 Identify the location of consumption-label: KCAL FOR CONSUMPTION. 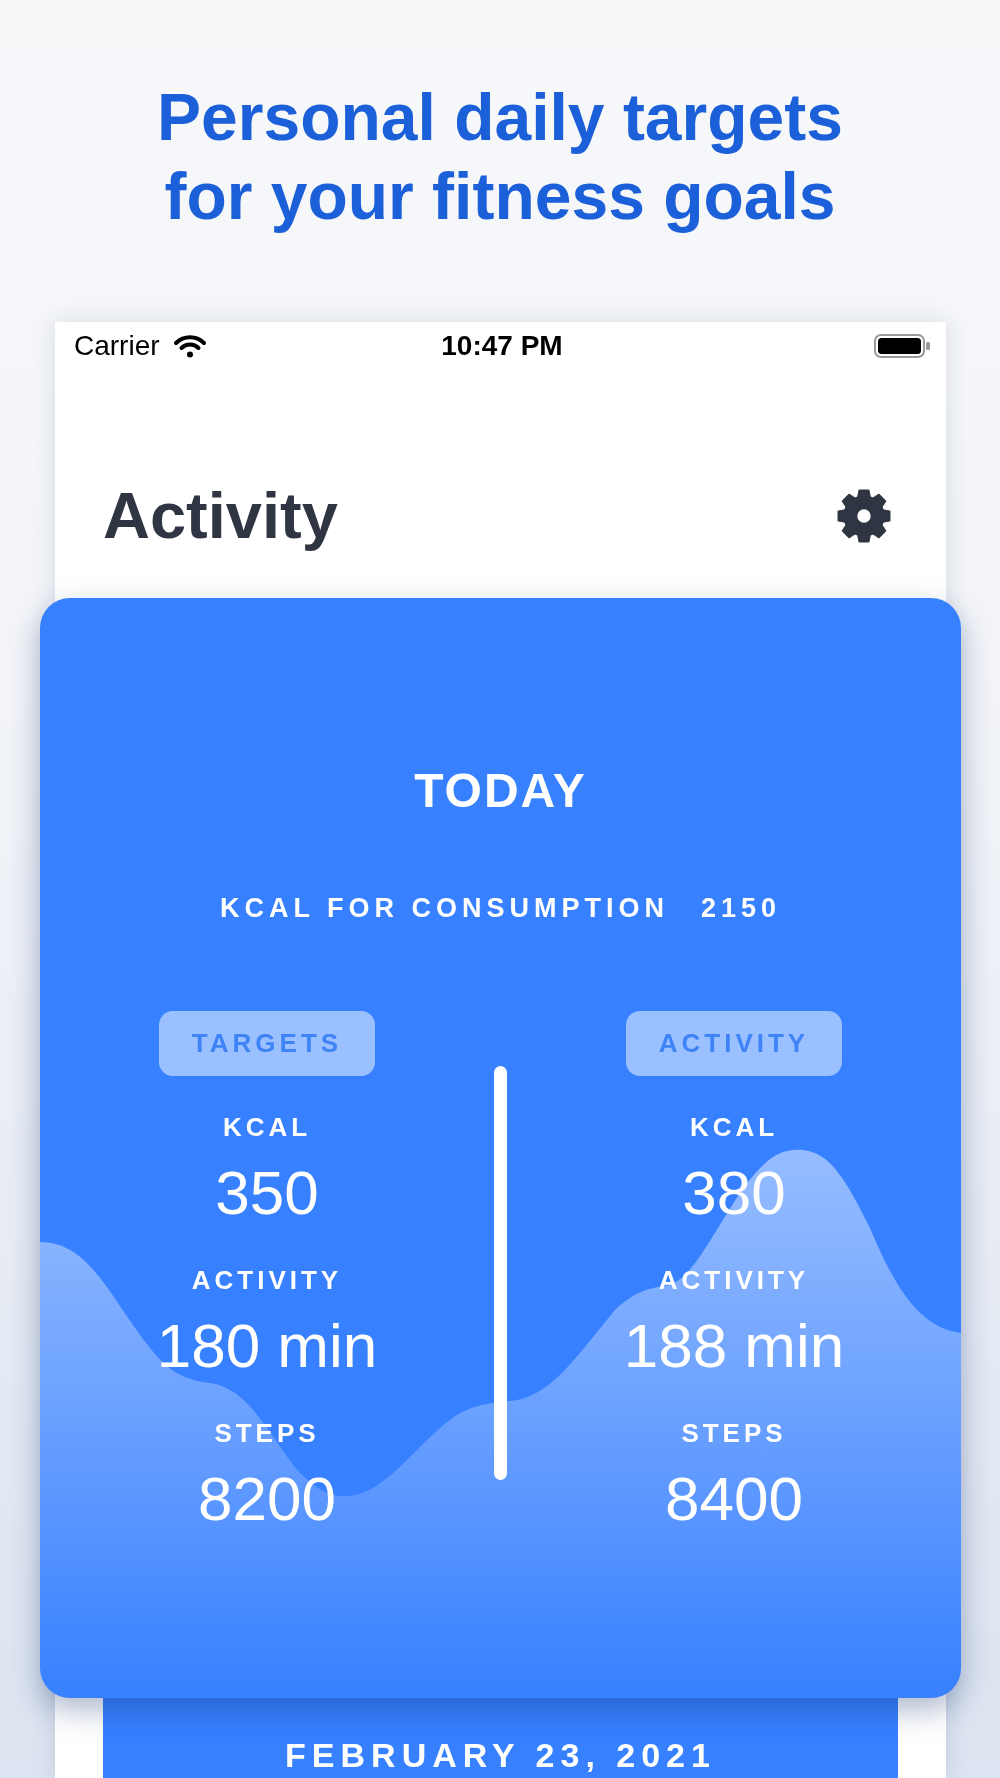
(444, 908).